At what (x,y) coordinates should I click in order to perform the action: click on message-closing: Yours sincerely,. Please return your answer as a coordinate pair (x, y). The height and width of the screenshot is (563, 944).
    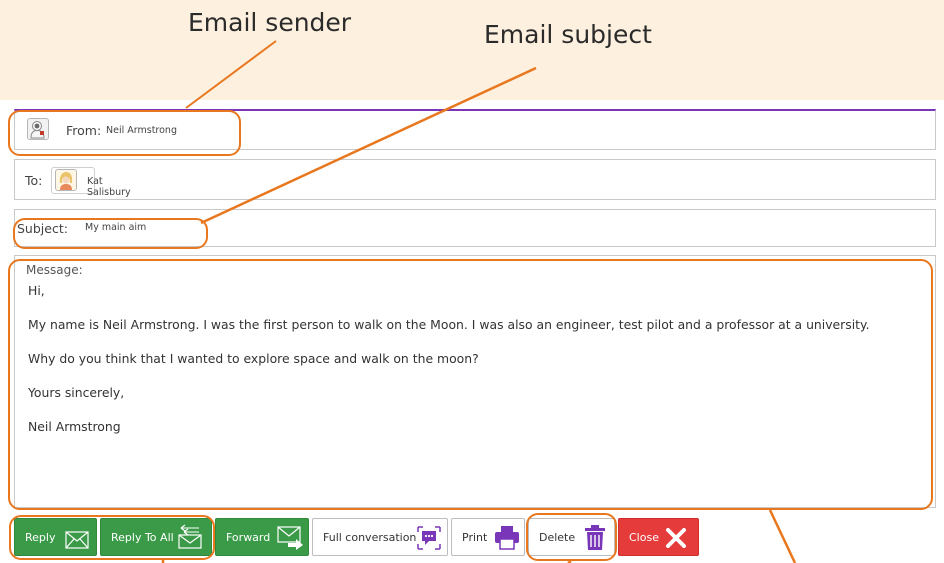
    Looking at the image, I should click on (76, 392).